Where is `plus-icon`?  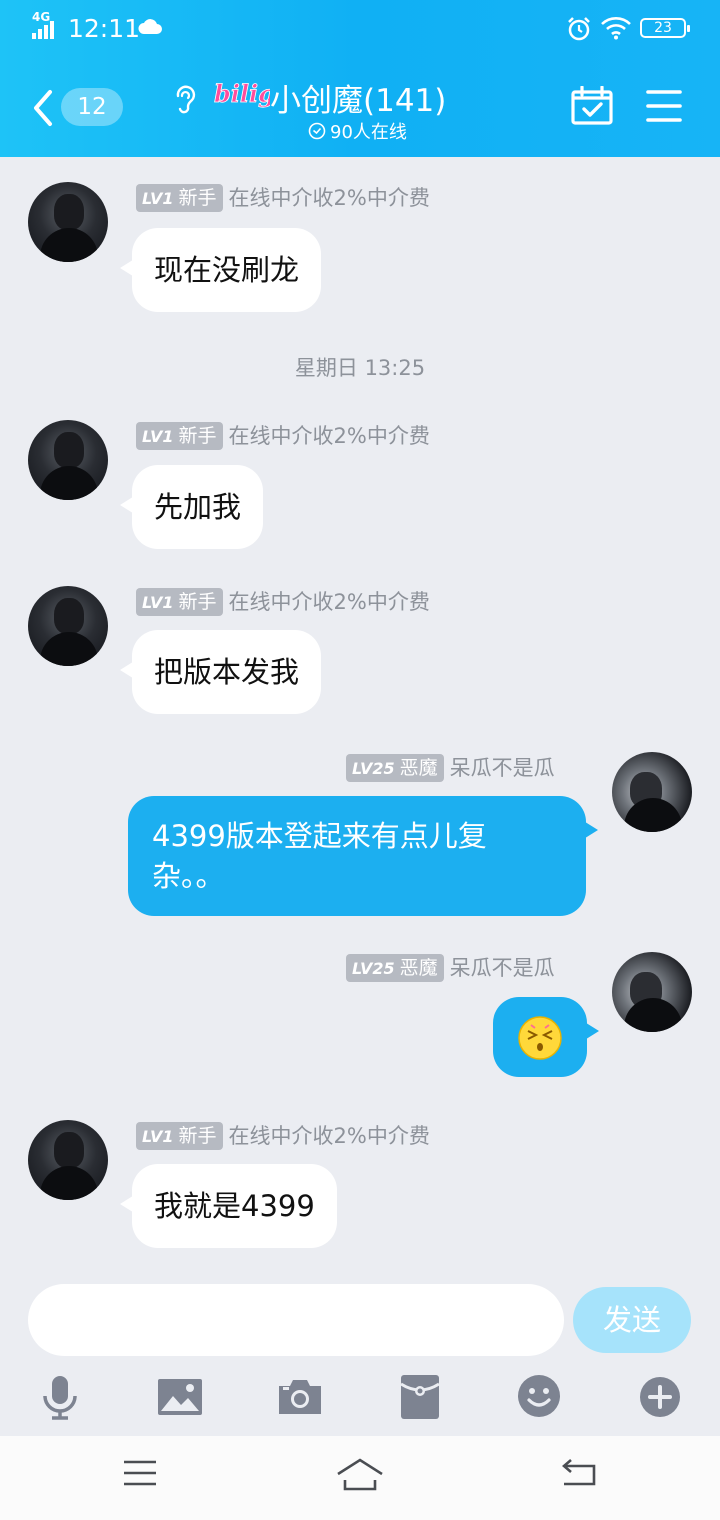
plus-icon is located at coordinates (660, 1397).